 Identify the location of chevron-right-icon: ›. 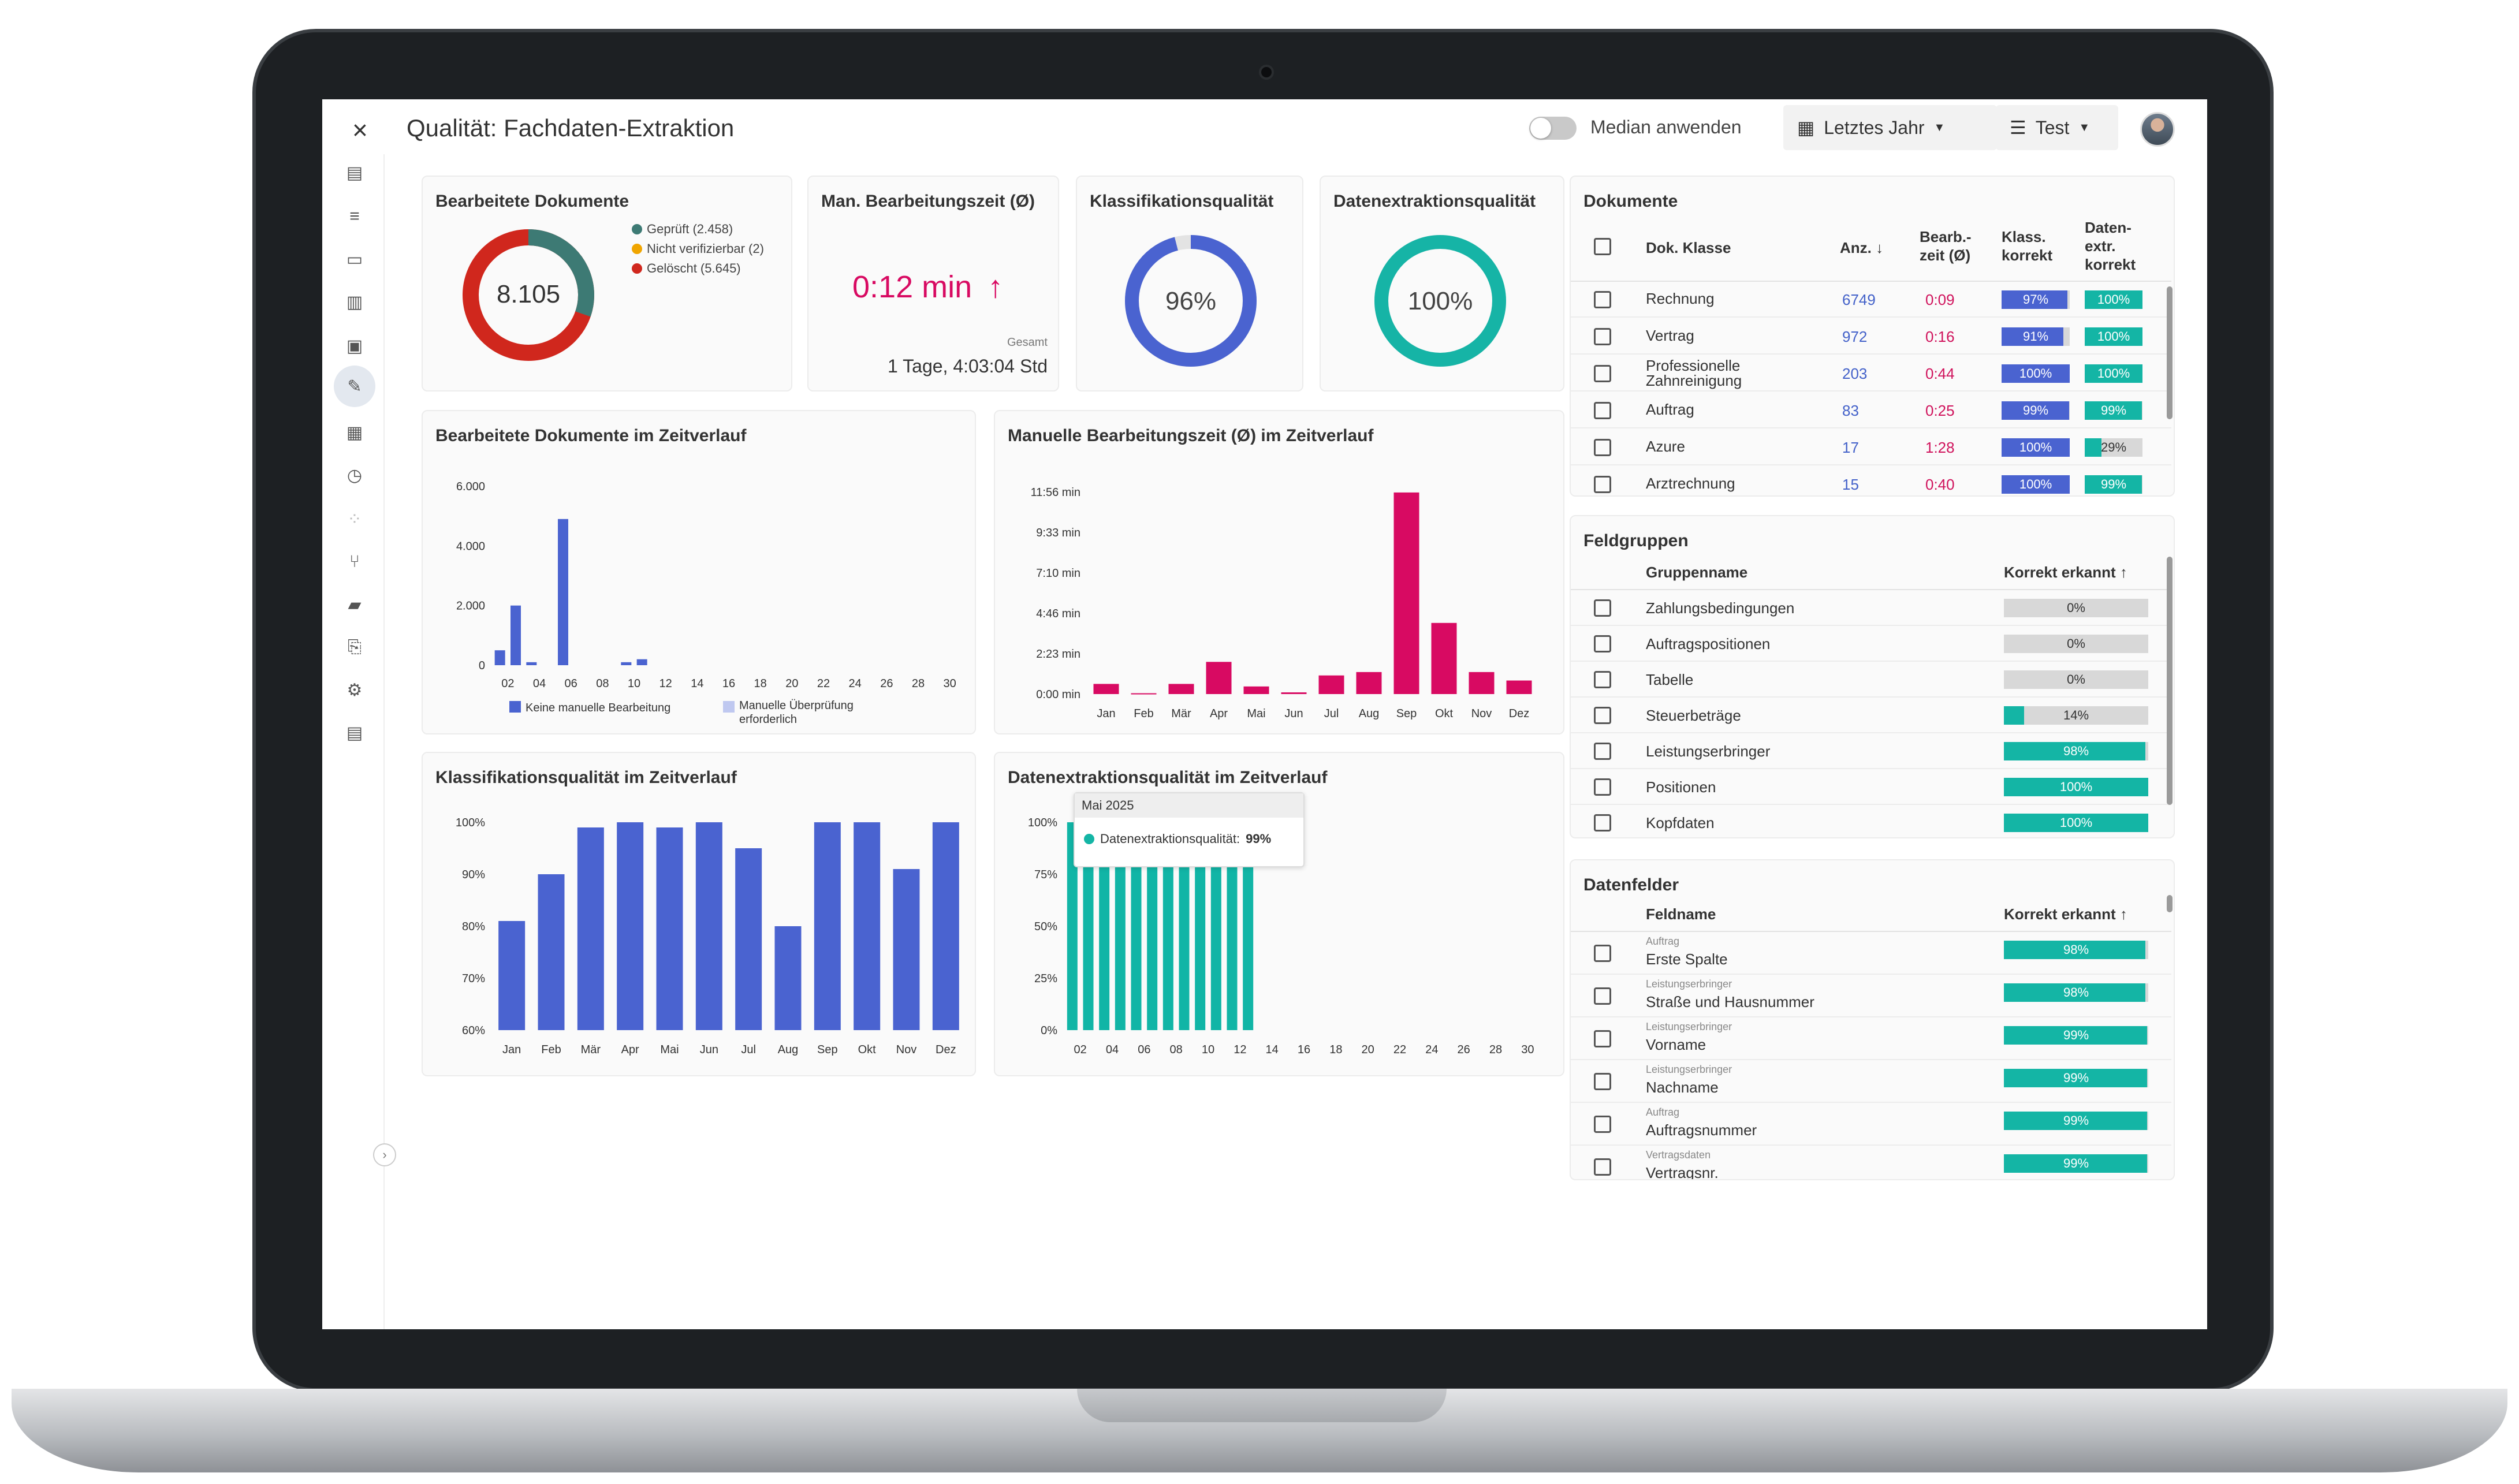
(384, 1154).